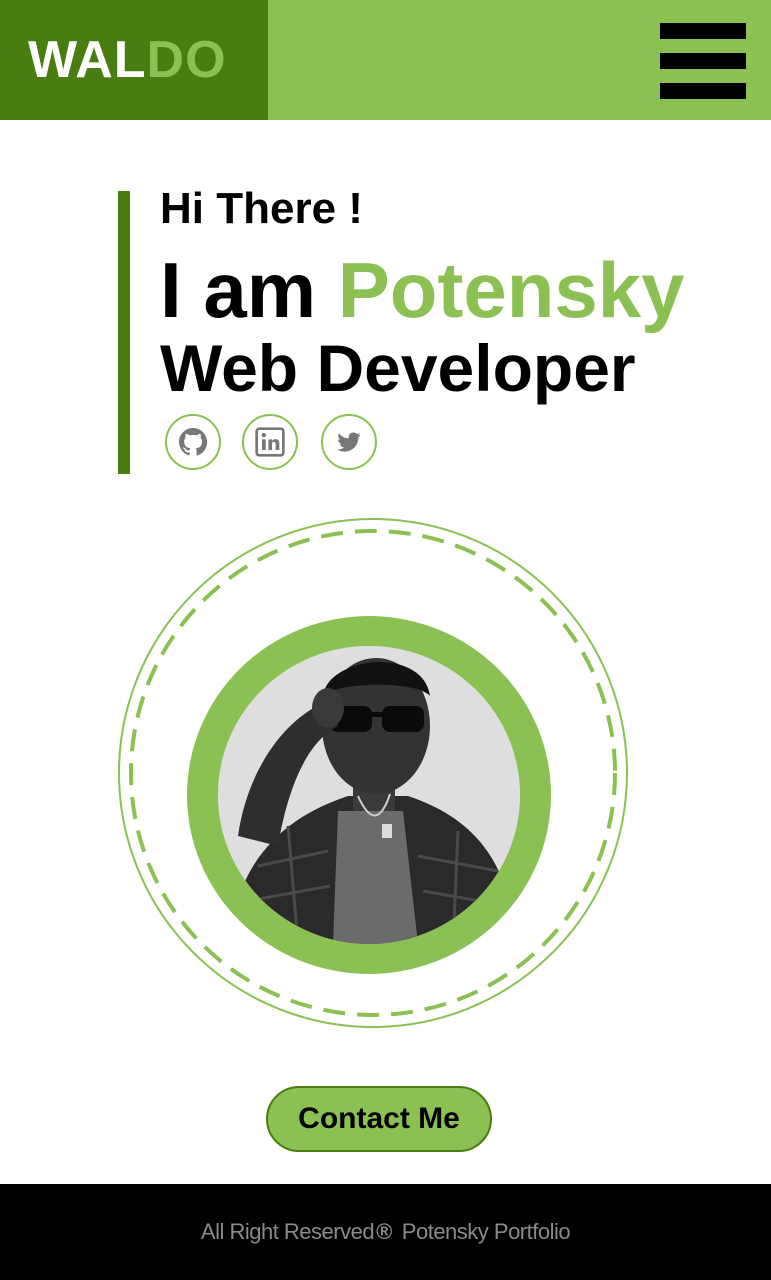 This screenshot has height=1280, width=771. What do you see at coordinates (261, 208) in the screenshot?
I see `greeting-text: Hi There !` at bounding box center [261, 208].